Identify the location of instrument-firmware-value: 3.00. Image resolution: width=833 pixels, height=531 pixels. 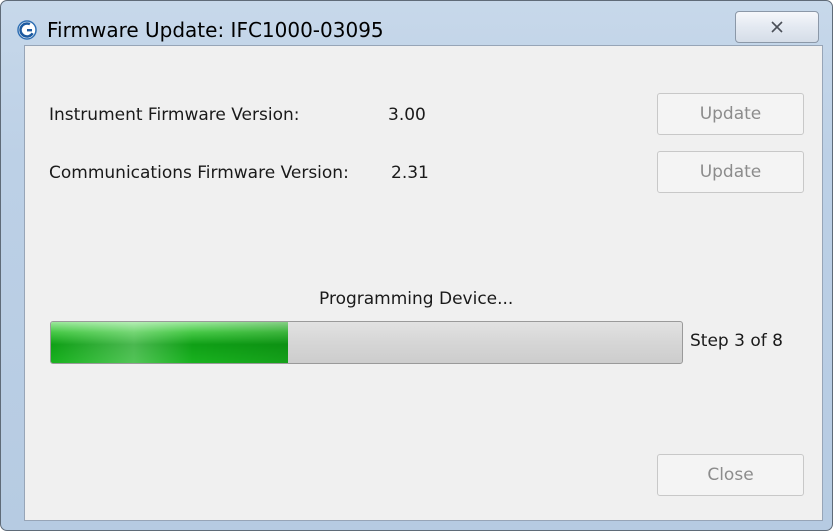
(407, 115).